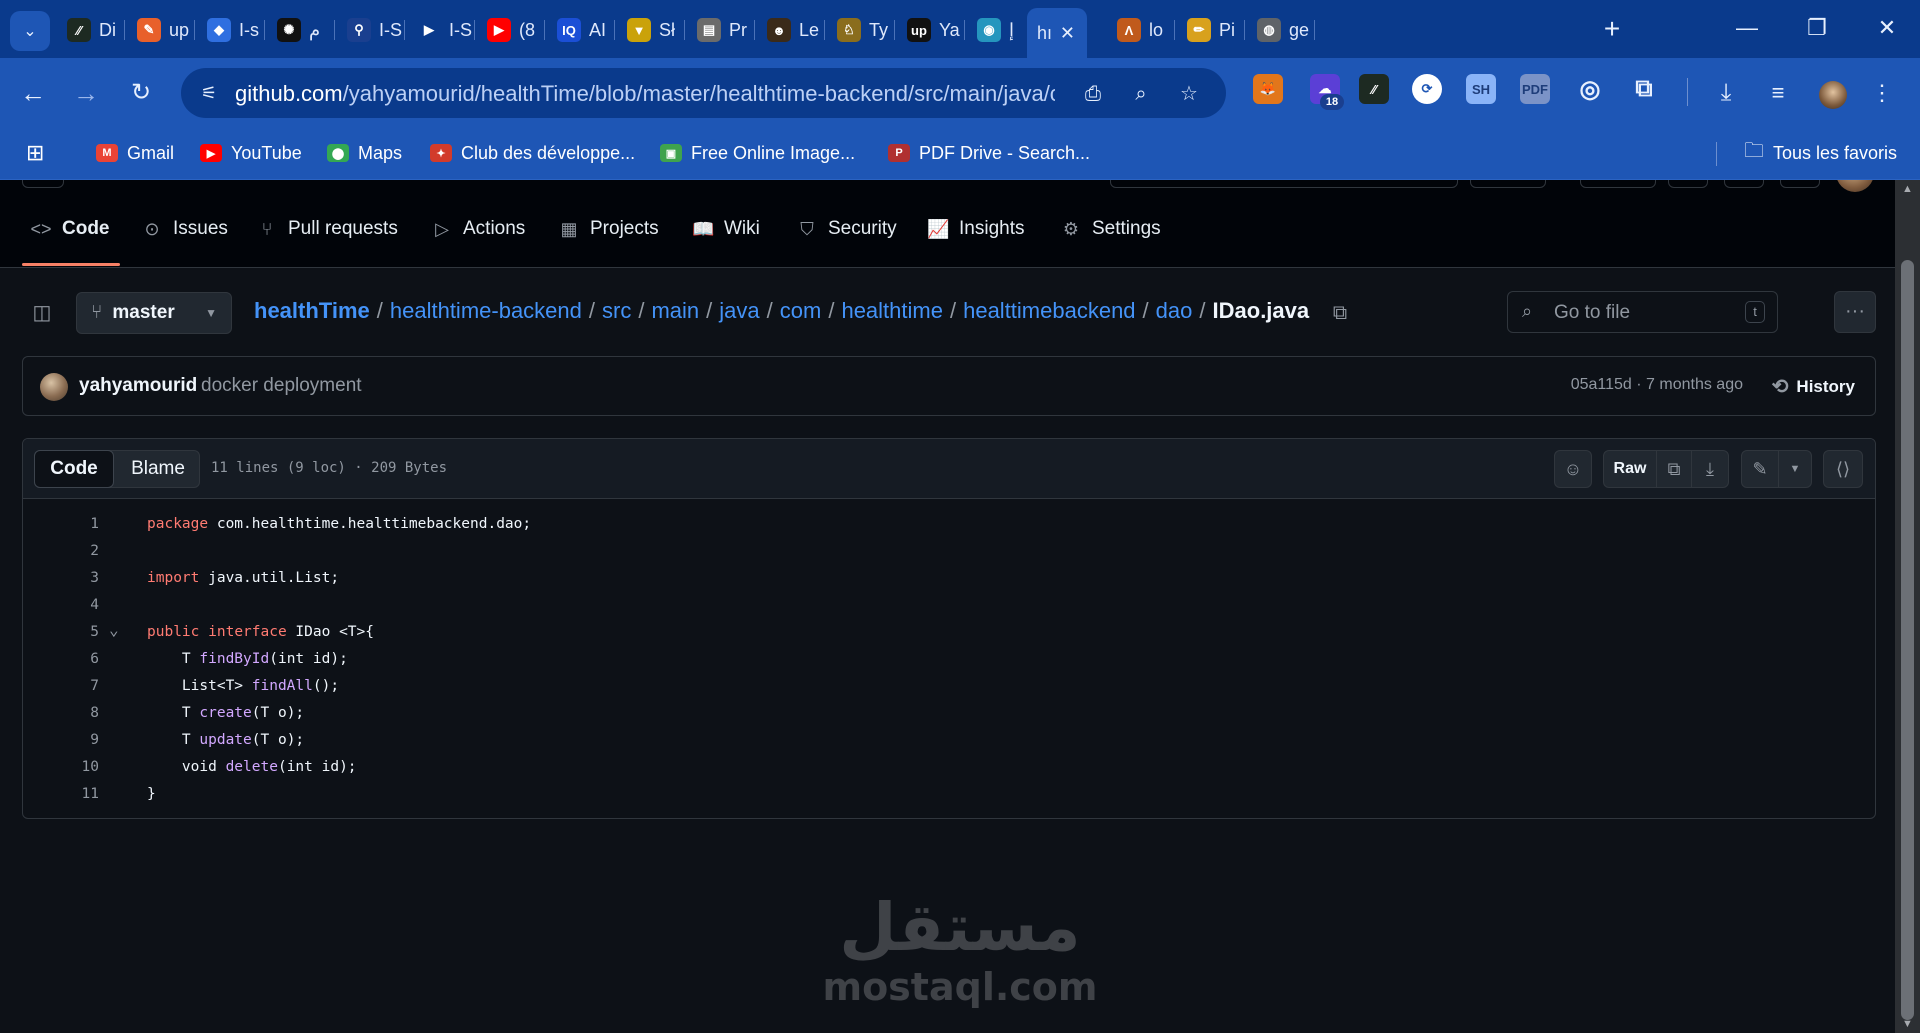 The width and height of the screenshot is (1920, 1033). What do you see at coordinates (1141, 94) in the screenshot?
I see `zoom-icon: ⌕` at bounding box center [1141, 94].